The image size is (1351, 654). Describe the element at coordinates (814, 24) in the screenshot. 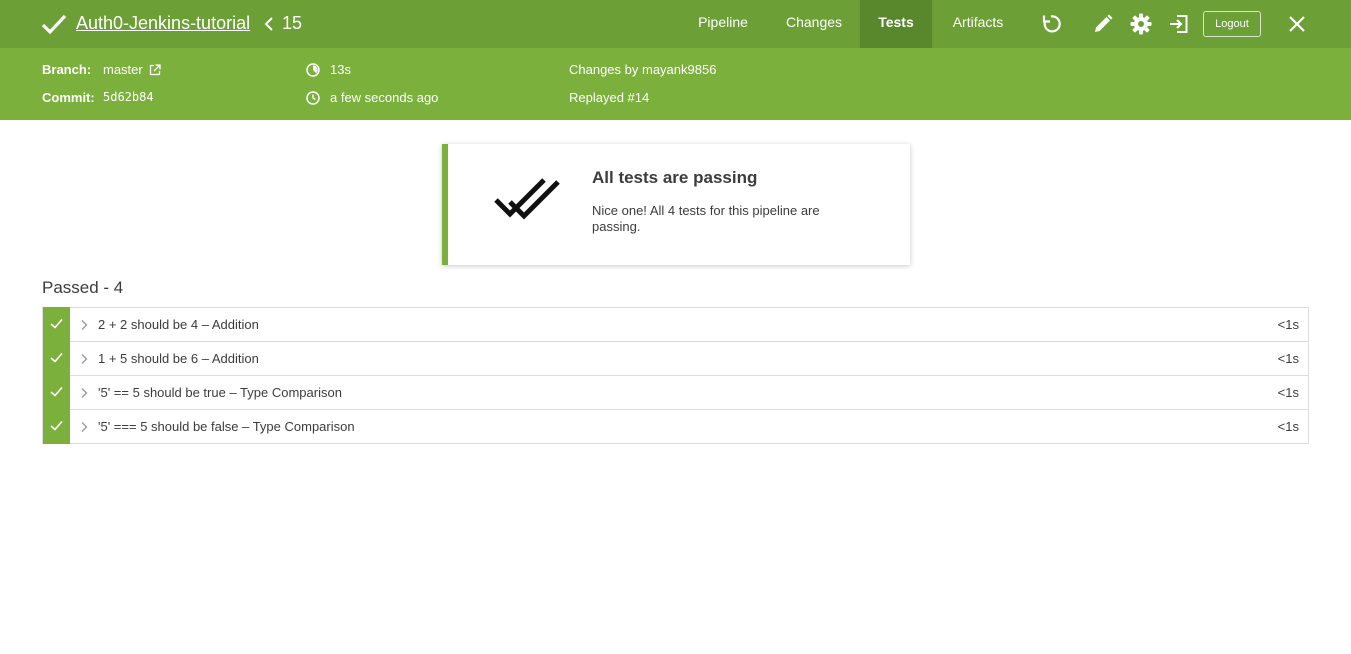

I see `tab-changes: Changes` at that location.